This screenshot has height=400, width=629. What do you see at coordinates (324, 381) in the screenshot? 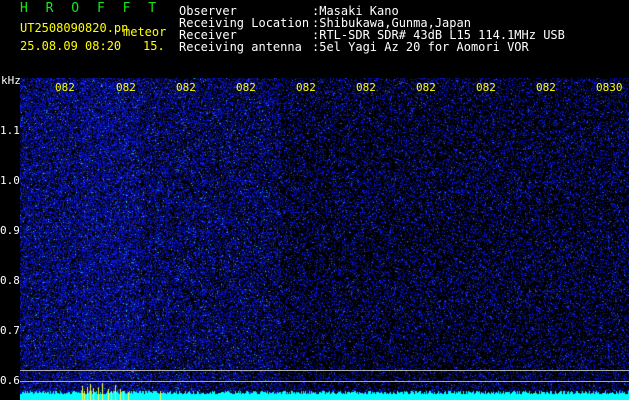
I see `marker-line-lower` at bounding box center [324, 381].